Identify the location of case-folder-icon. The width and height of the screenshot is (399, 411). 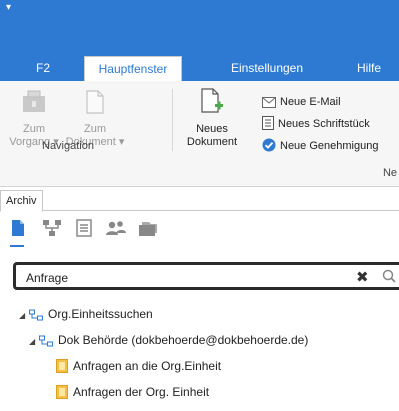
(34, 104).